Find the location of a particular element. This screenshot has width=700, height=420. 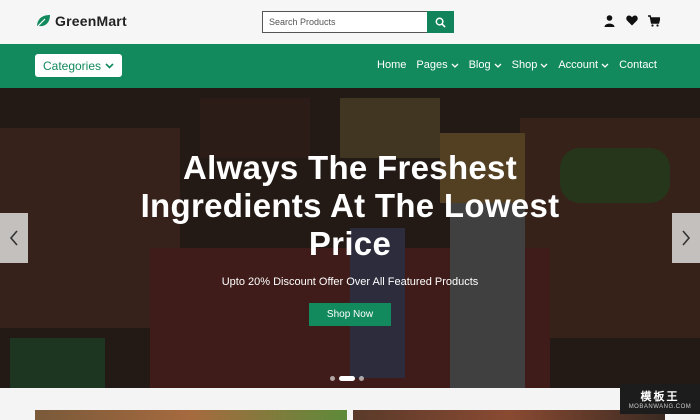

search-button is located at coordinates (440, 22).